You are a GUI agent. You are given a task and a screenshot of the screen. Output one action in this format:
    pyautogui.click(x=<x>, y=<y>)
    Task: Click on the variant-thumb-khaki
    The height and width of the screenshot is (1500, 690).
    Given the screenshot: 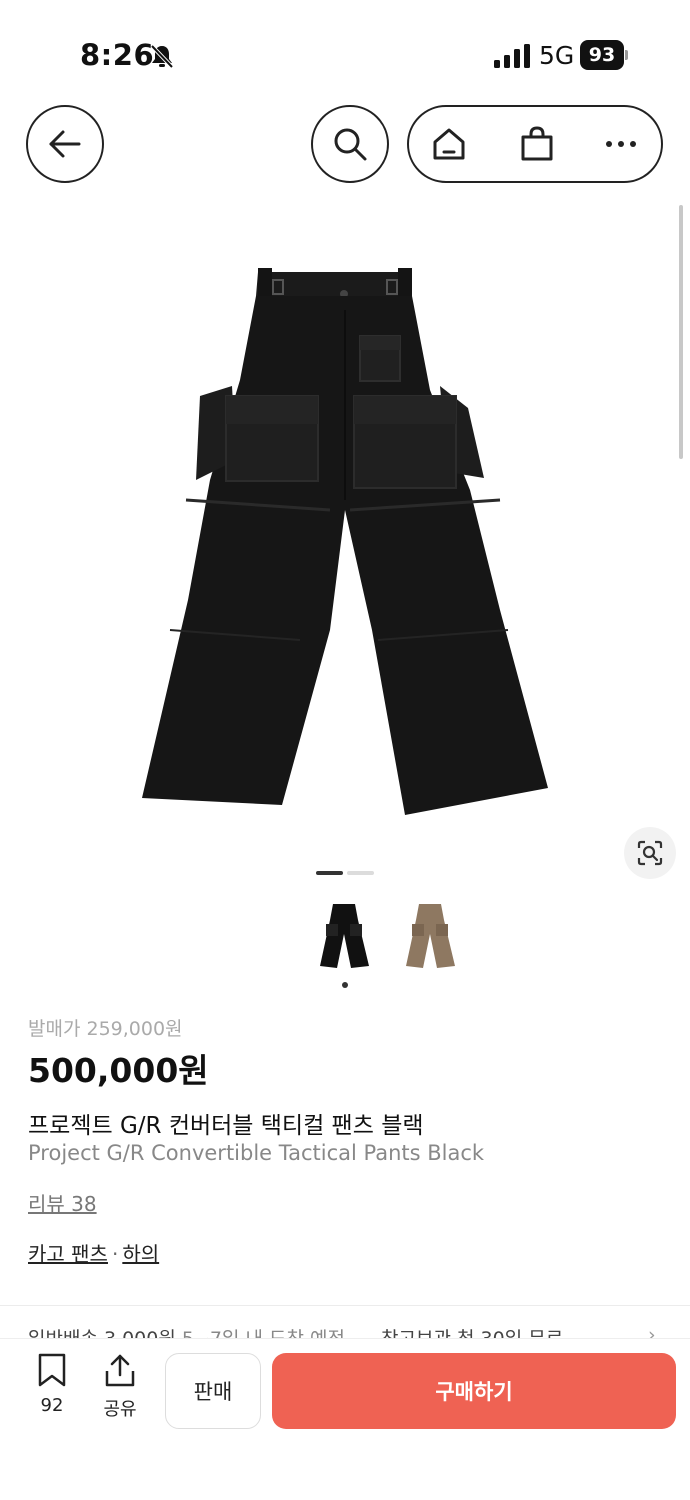 What is the action you would take?
    pyautogui.click(x=430, y=935)
    